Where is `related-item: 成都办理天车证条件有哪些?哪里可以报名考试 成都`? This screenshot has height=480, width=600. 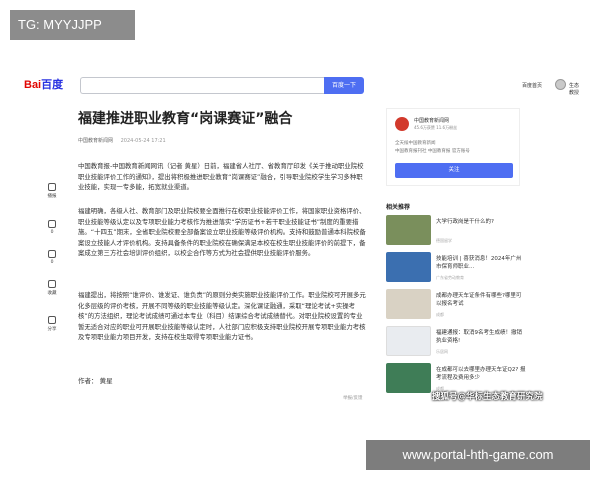
related-item: 成都办理天车证条件有哪些?哪里可以报名考试 成都 is located at coordinates (456, 304).